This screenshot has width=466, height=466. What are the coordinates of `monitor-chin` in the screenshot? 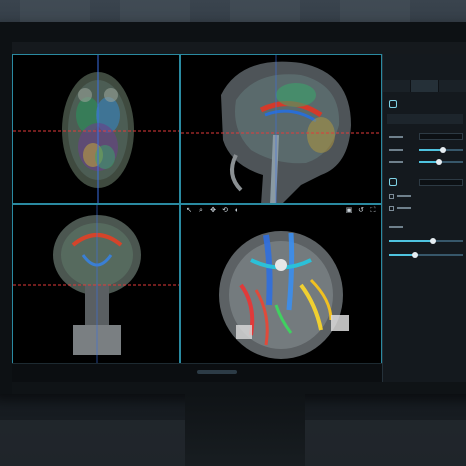 It's located at (239, 388).